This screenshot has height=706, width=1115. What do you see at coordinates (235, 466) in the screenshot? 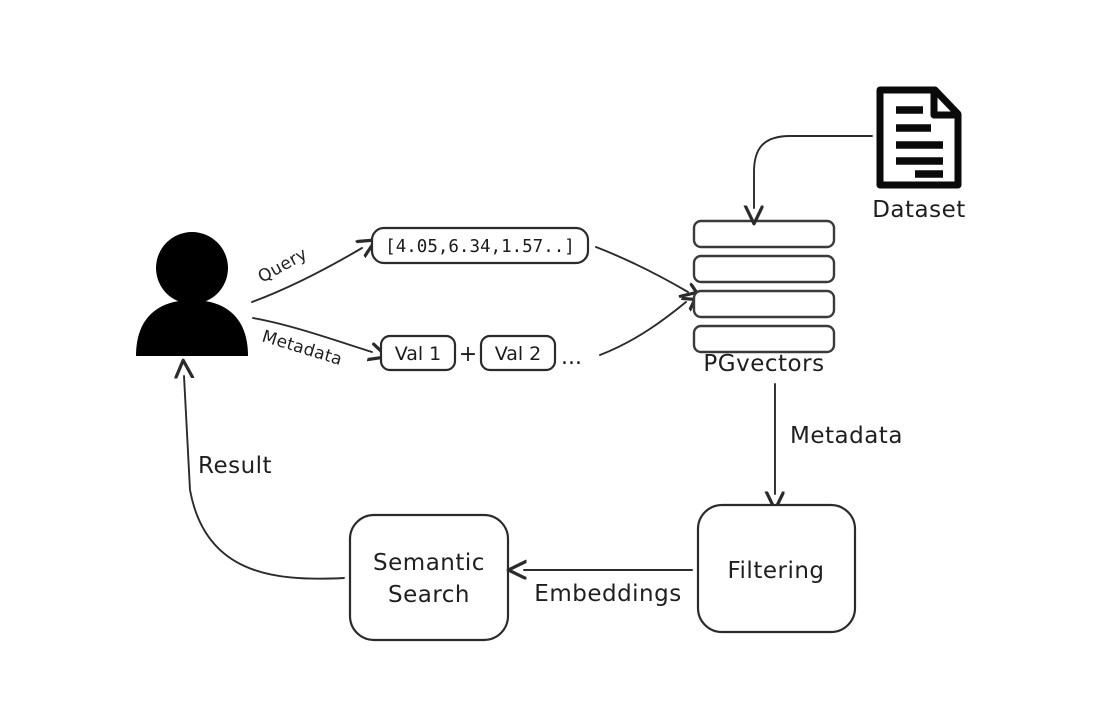
I see `edge-label-result: Result` at bounding box center [235, 466].